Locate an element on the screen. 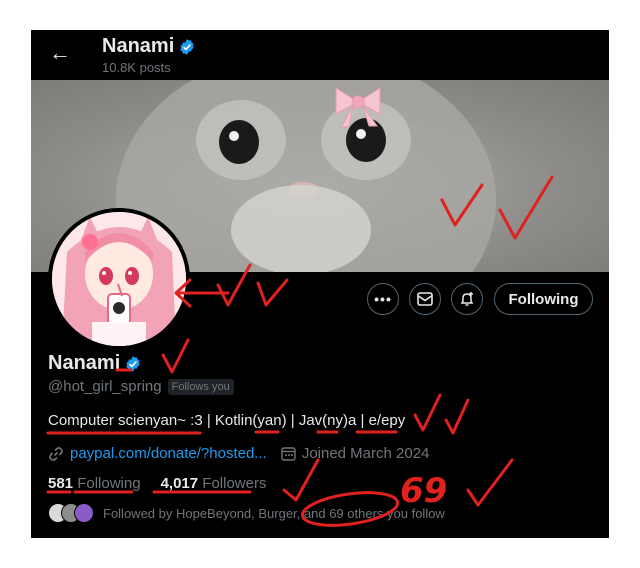  mutual-avatar is located at coordinates (84, 513).